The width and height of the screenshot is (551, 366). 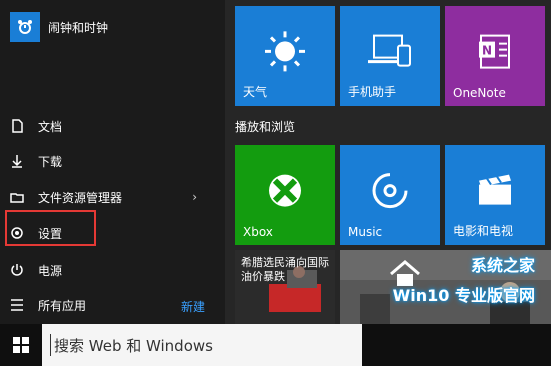 I want to click on menu-file-explorer: 文件资源管理器 ›, so click(x=112, y=197).